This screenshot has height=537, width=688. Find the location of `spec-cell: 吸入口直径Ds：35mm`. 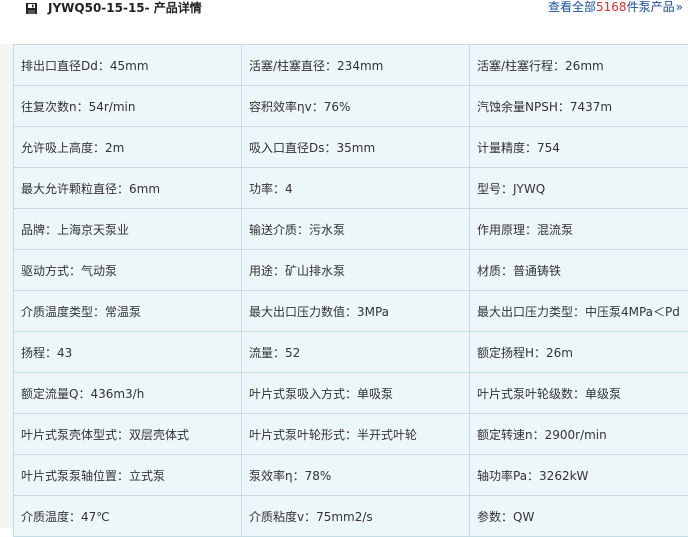

spec-cell: 吸入口直径Ds：35mm is located at coordinates (356, 147).